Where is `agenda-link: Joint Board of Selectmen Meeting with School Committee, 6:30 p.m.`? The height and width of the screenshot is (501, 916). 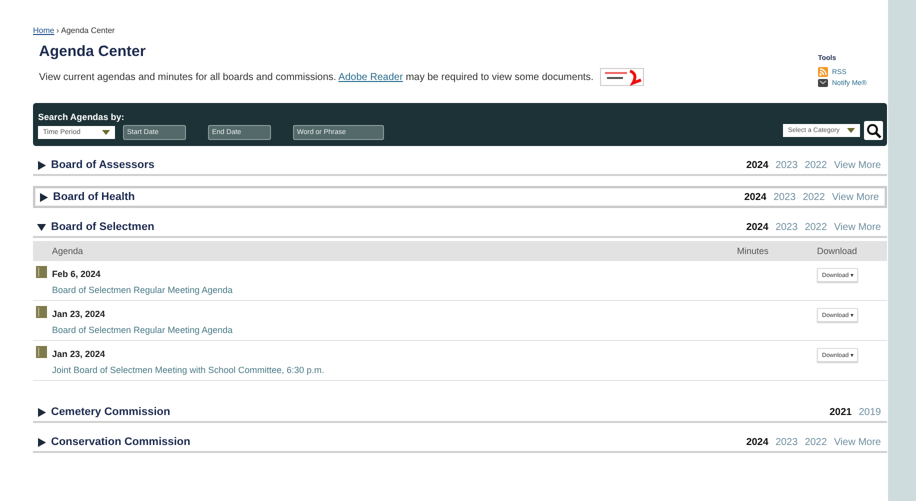 agenda-link: Joint Board of Selectmen Meeting with School Committee, 6:30 p.m. is located at coordinates (394, 370).